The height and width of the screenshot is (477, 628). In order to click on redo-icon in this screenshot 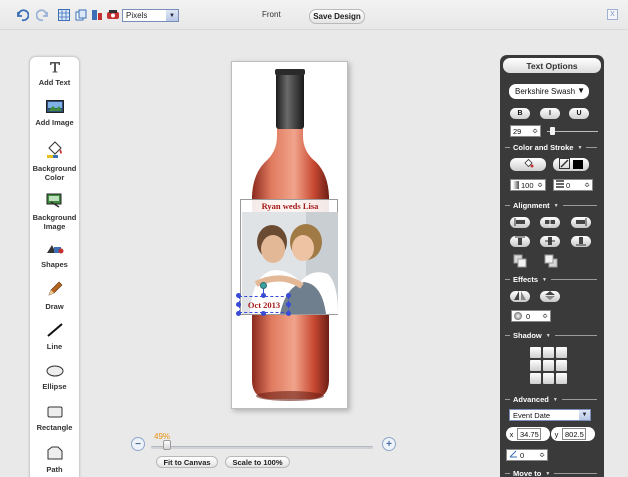, I will do `click(43, 15)`.